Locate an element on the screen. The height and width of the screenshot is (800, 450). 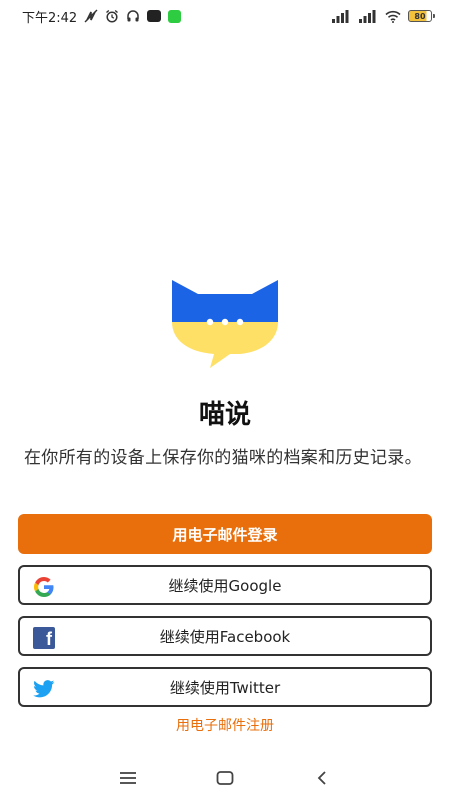
system-nav-bar is located at coordinates (225, 778).